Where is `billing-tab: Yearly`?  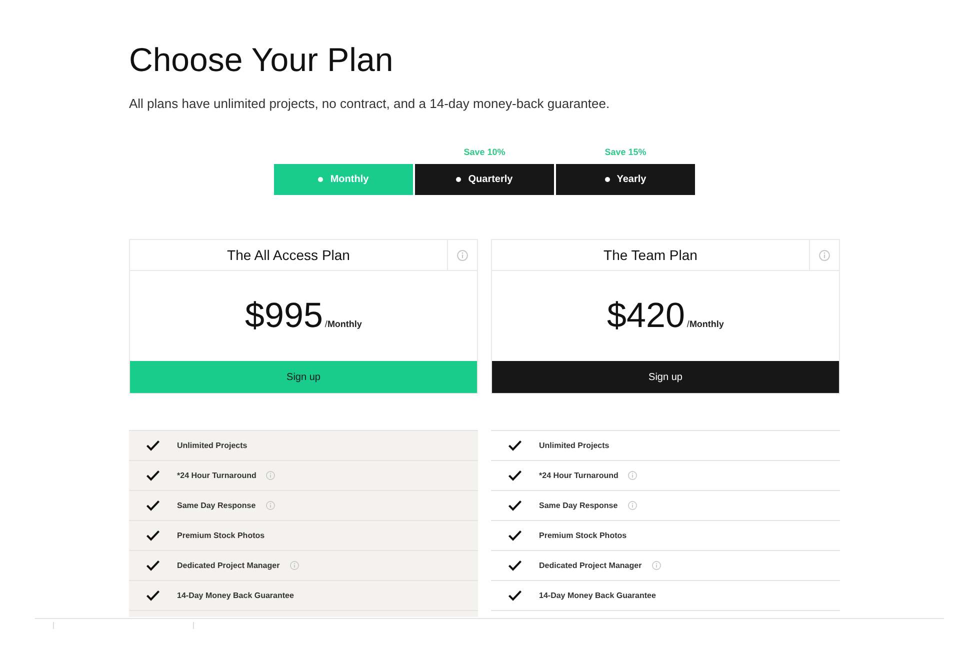 billing-tab: Yearly is located at coordinates (625, 179).